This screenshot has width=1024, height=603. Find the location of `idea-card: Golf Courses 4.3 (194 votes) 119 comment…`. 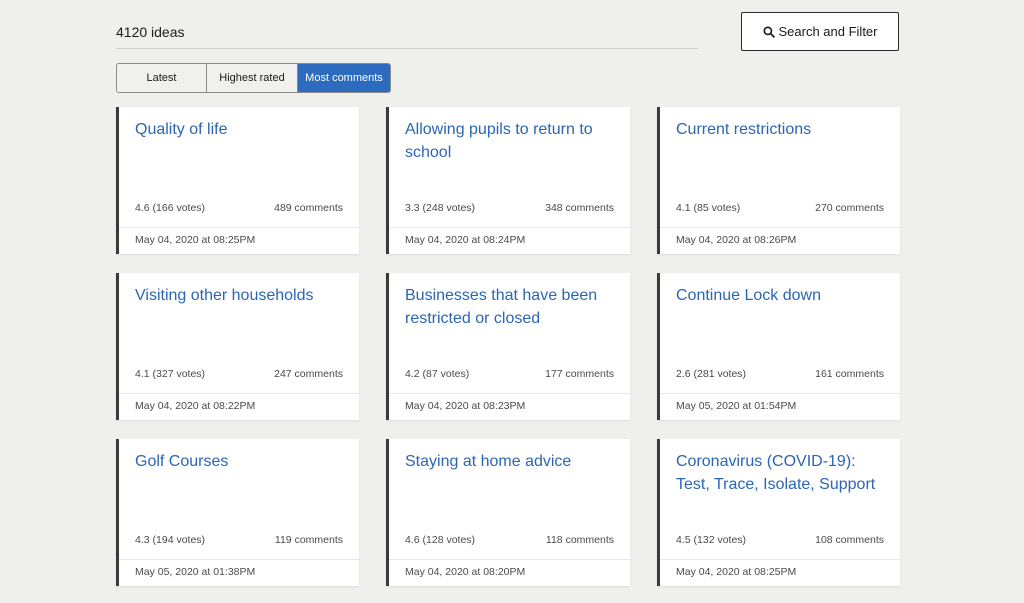

idea-card: Golf Courses 4.3 (194 votes) 119 comment… is located at coordinates (237, 512).